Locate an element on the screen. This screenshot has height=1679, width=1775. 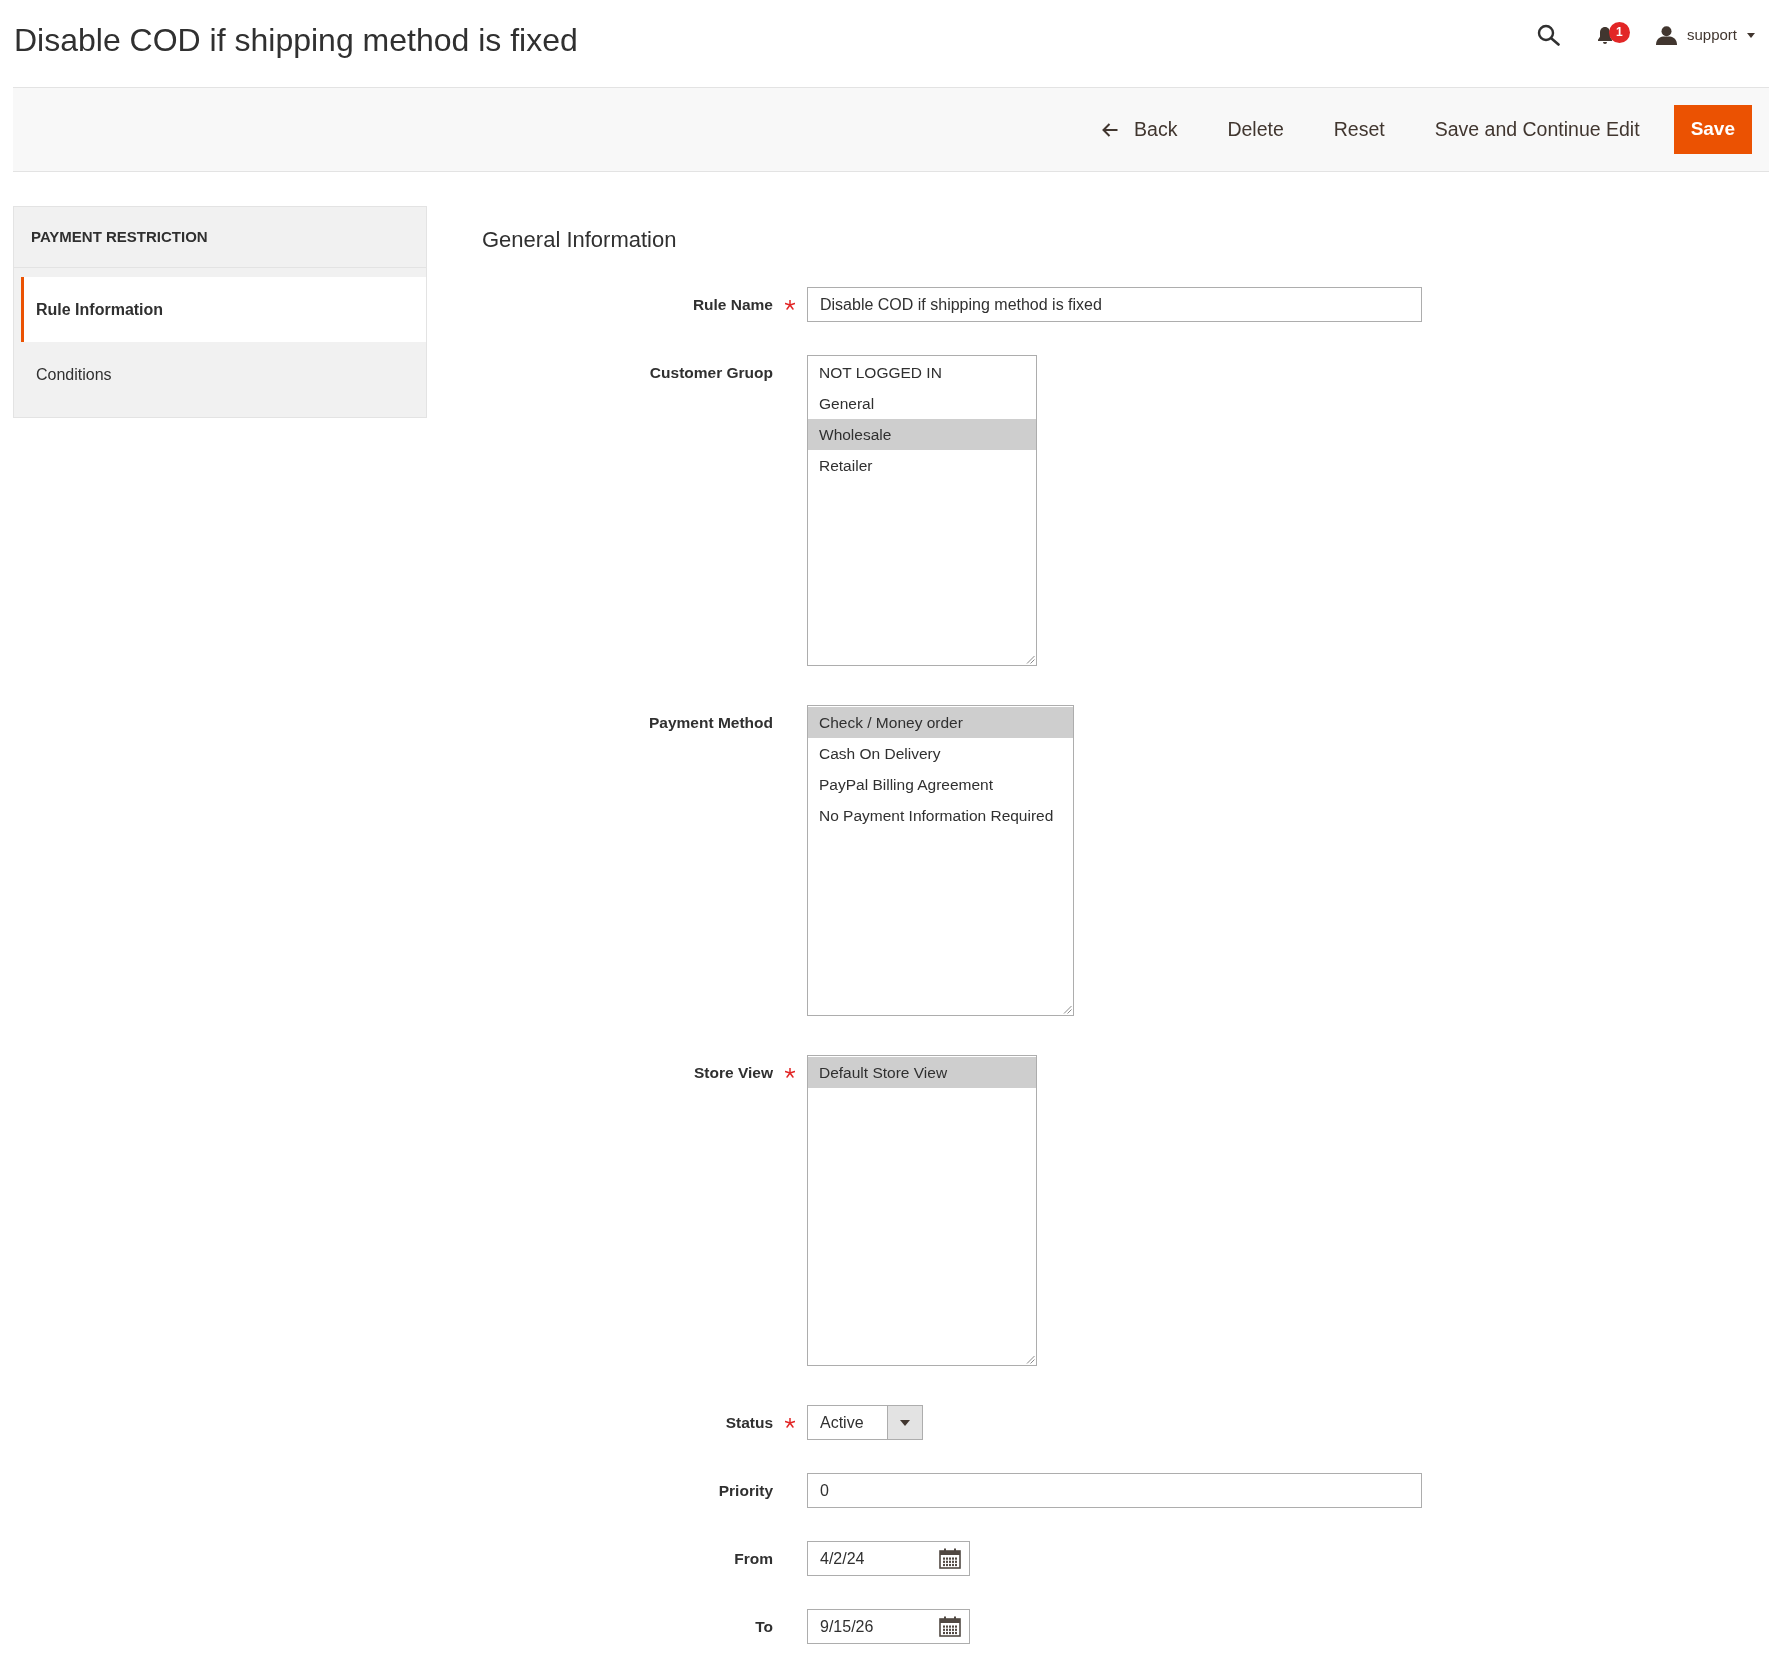
field-label: To is located at coordinates (764, 1626).